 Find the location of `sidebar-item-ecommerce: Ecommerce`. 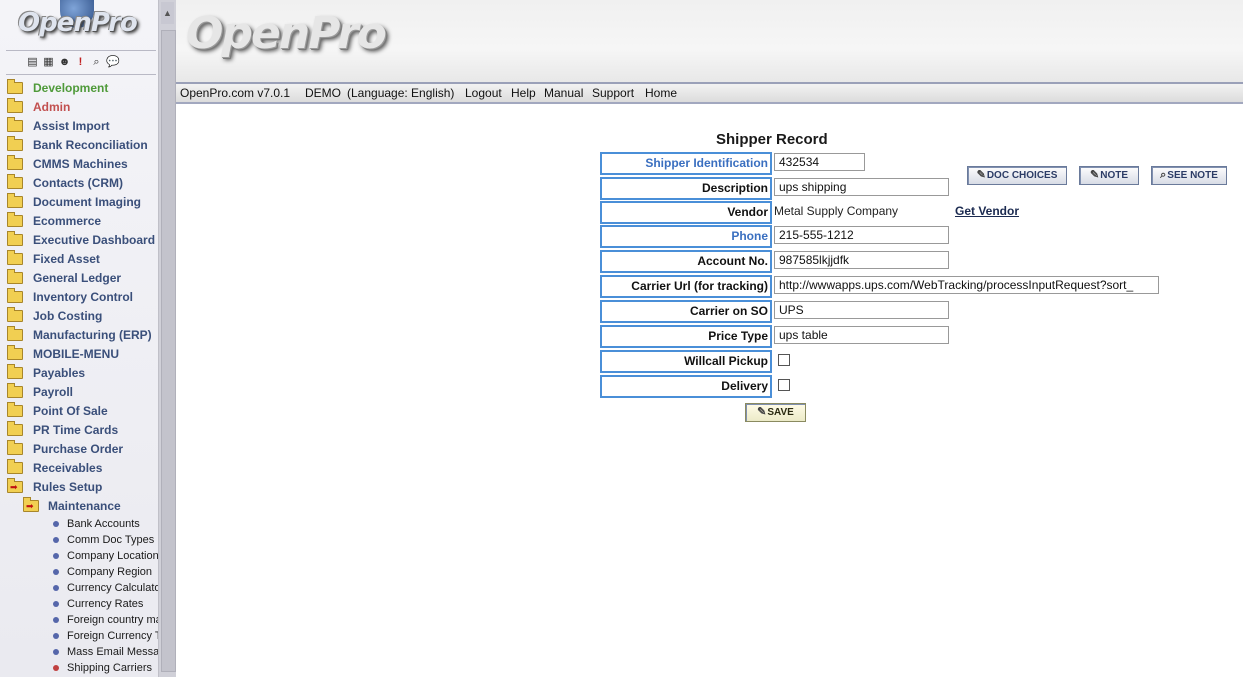

sidebar-item-ecommerce: Ecommerce is located at coordinates (79, 221).